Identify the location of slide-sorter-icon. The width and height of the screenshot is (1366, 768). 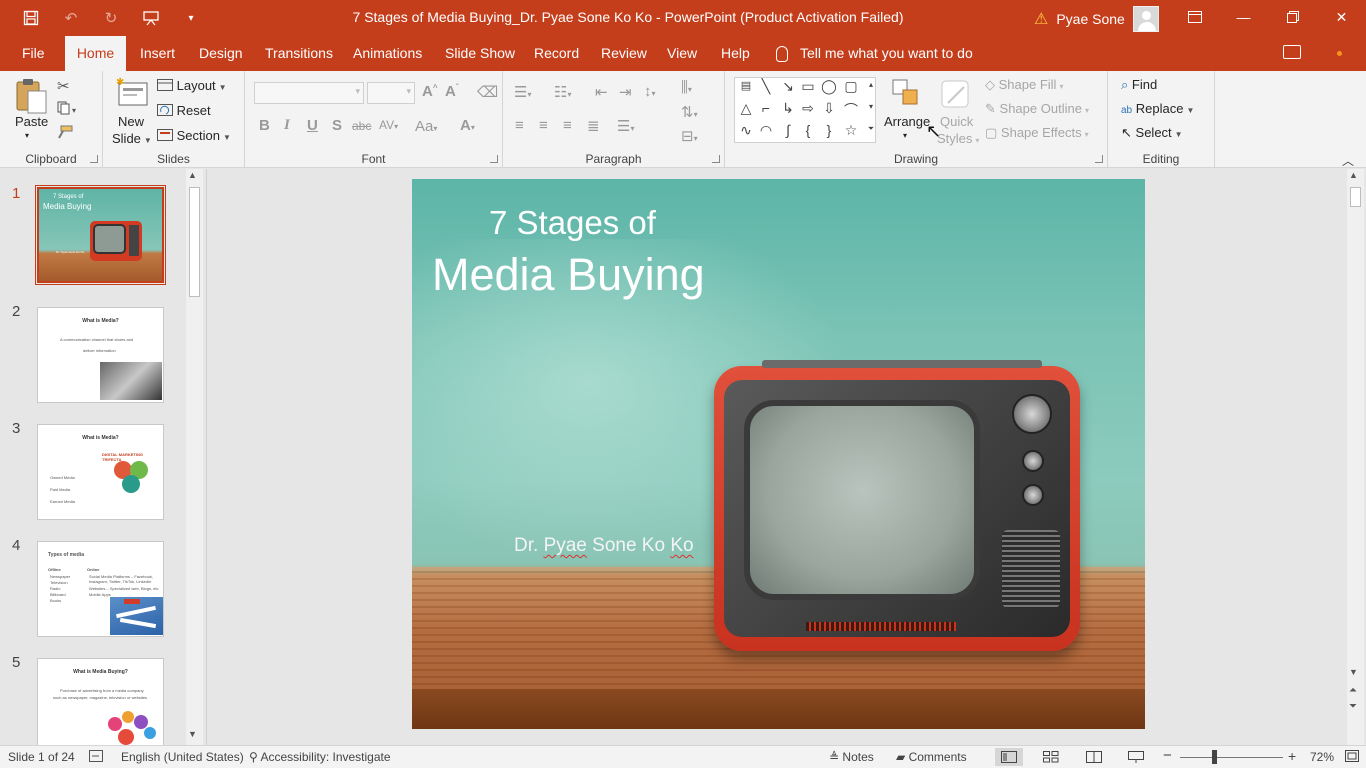
(1051, 757).